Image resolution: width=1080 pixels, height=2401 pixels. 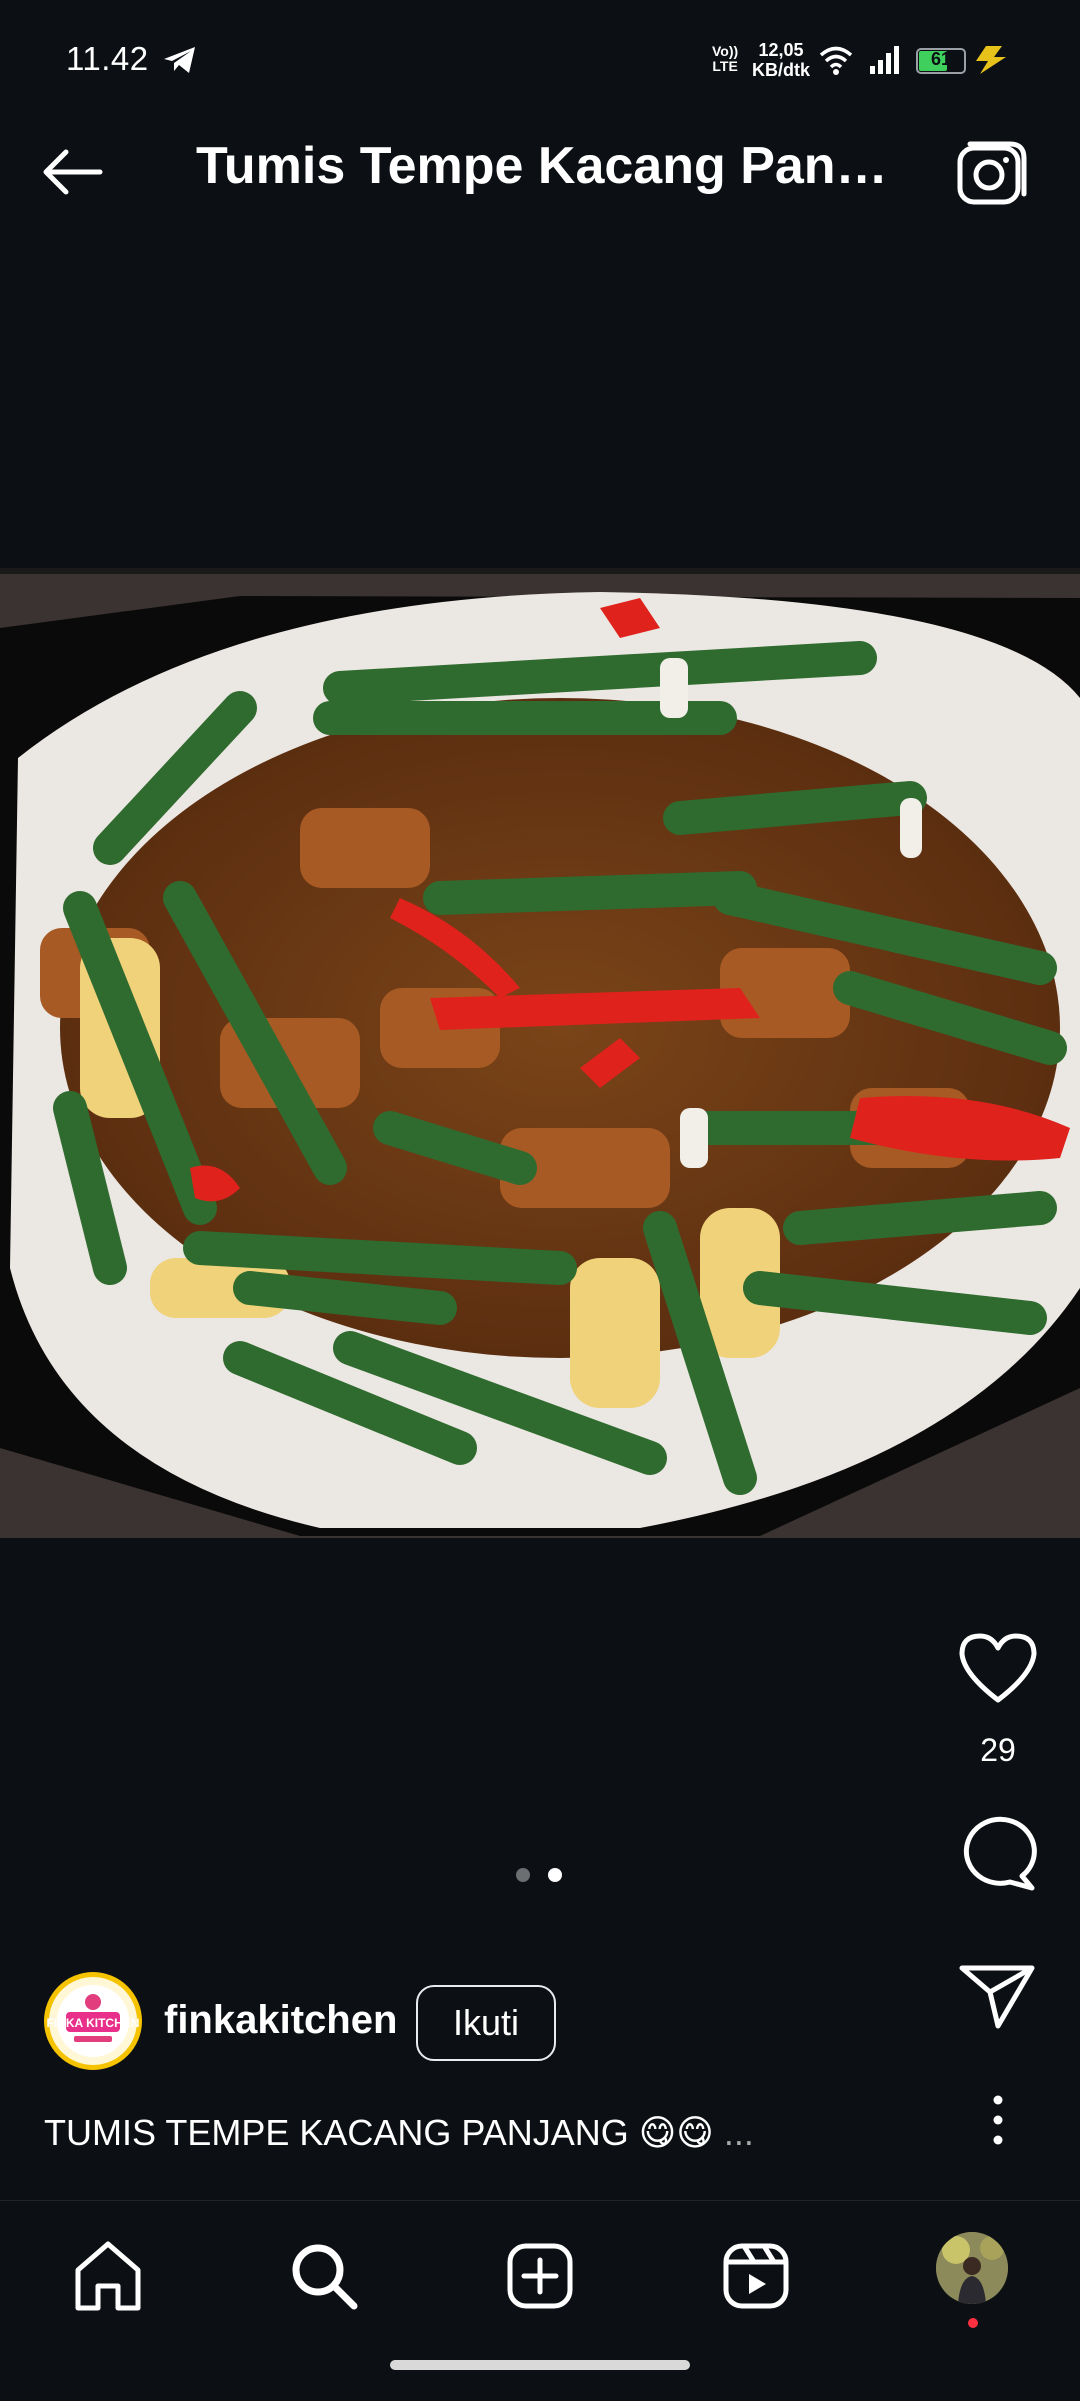 I want to click on search-icon, so click(x=324, y=2276).